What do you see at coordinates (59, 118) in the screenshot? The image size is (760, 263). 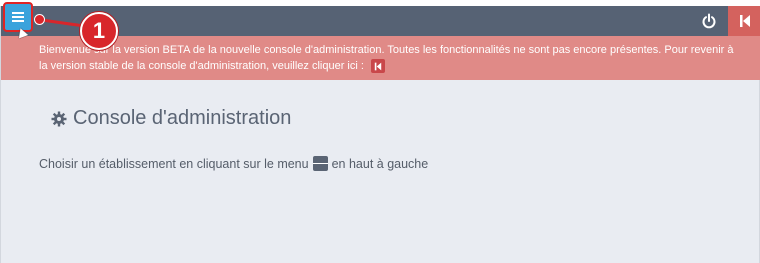 I see `gear-icon` at bounding box center [59, 118].